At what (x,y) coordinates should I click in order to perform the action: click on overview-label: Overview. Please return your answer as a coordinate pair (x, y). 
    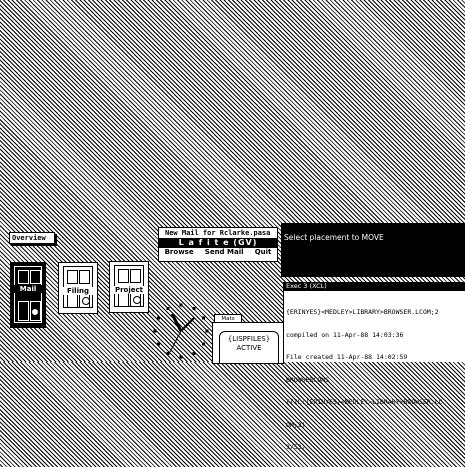
    Looking at the image, I should click on (29, 238).